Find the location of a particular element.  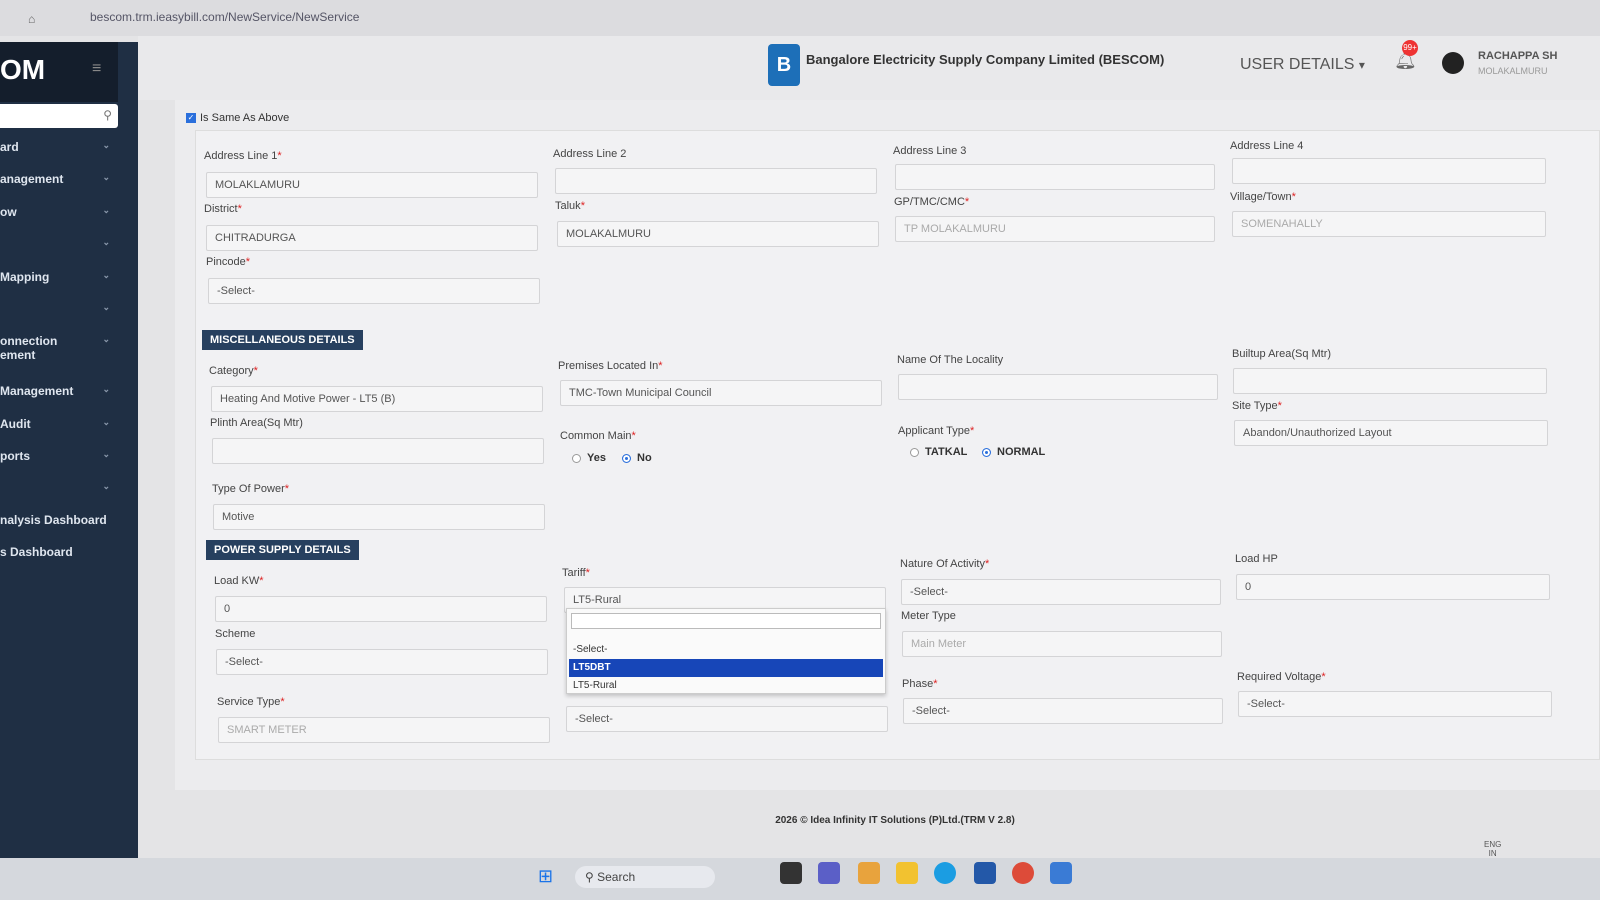

sidebar-search-input: ⚲ is located at coordinates (59, 116).